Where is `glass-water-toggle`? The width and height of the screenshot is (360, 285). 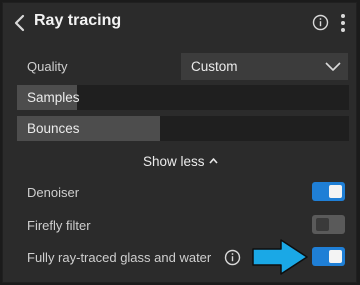
glass-water-toggle is located at coordinates (328, 256).